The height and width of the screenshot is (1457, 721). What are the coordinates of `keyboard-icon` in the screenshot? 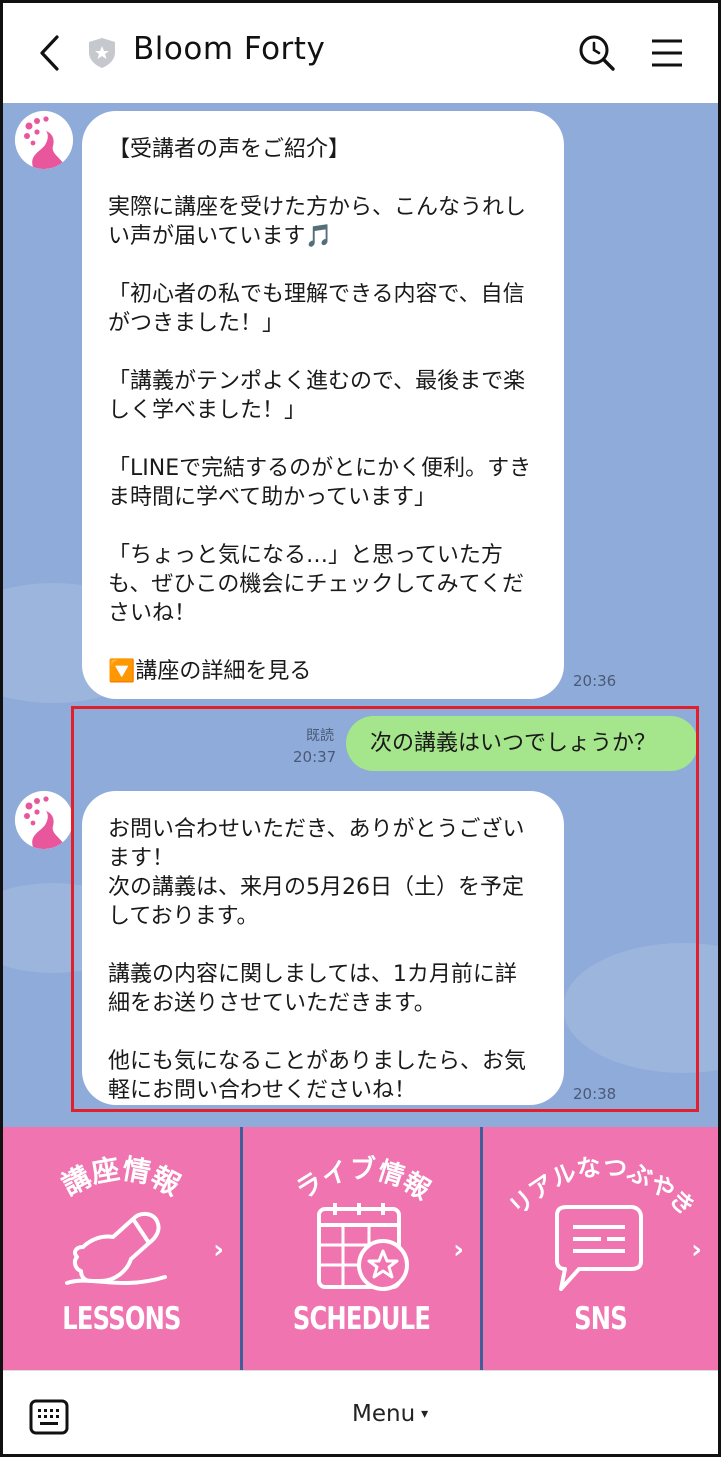 It's located at (49, 1417).